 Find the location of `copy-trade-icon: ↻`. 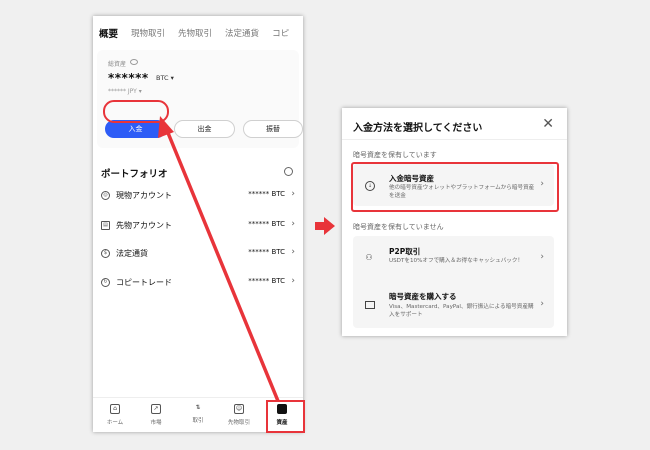

copy-trade-icon: ↻ is located at coordinates (105, 282).